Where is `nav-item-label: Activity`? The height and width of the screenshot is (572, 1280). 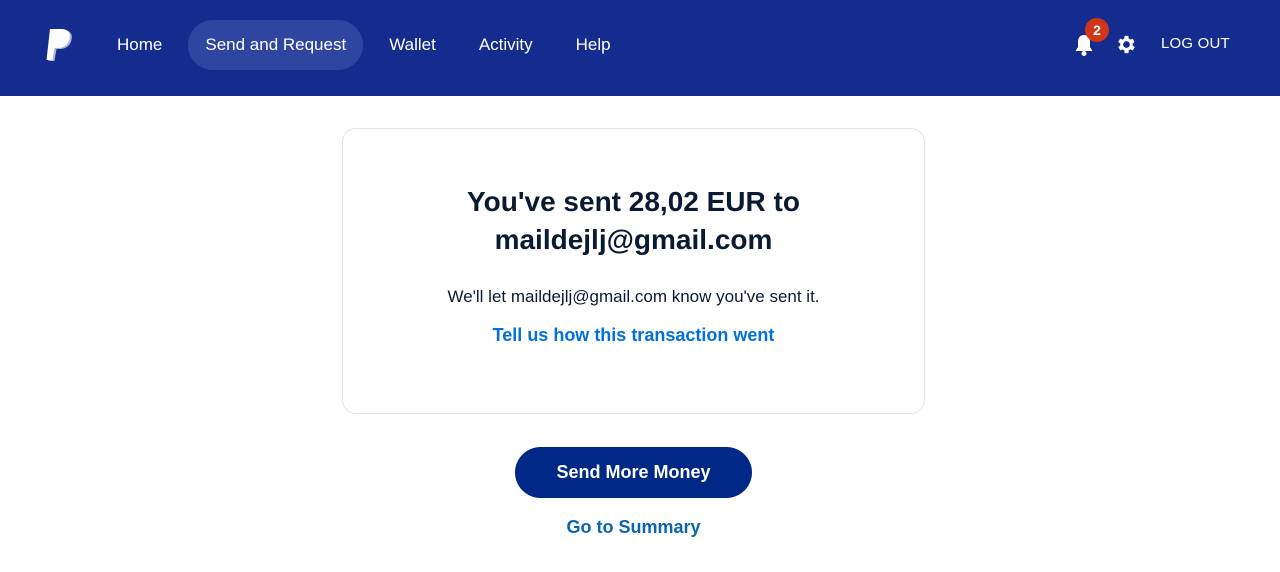
nav-item-label: Activity is located at coordinates (505, 44).